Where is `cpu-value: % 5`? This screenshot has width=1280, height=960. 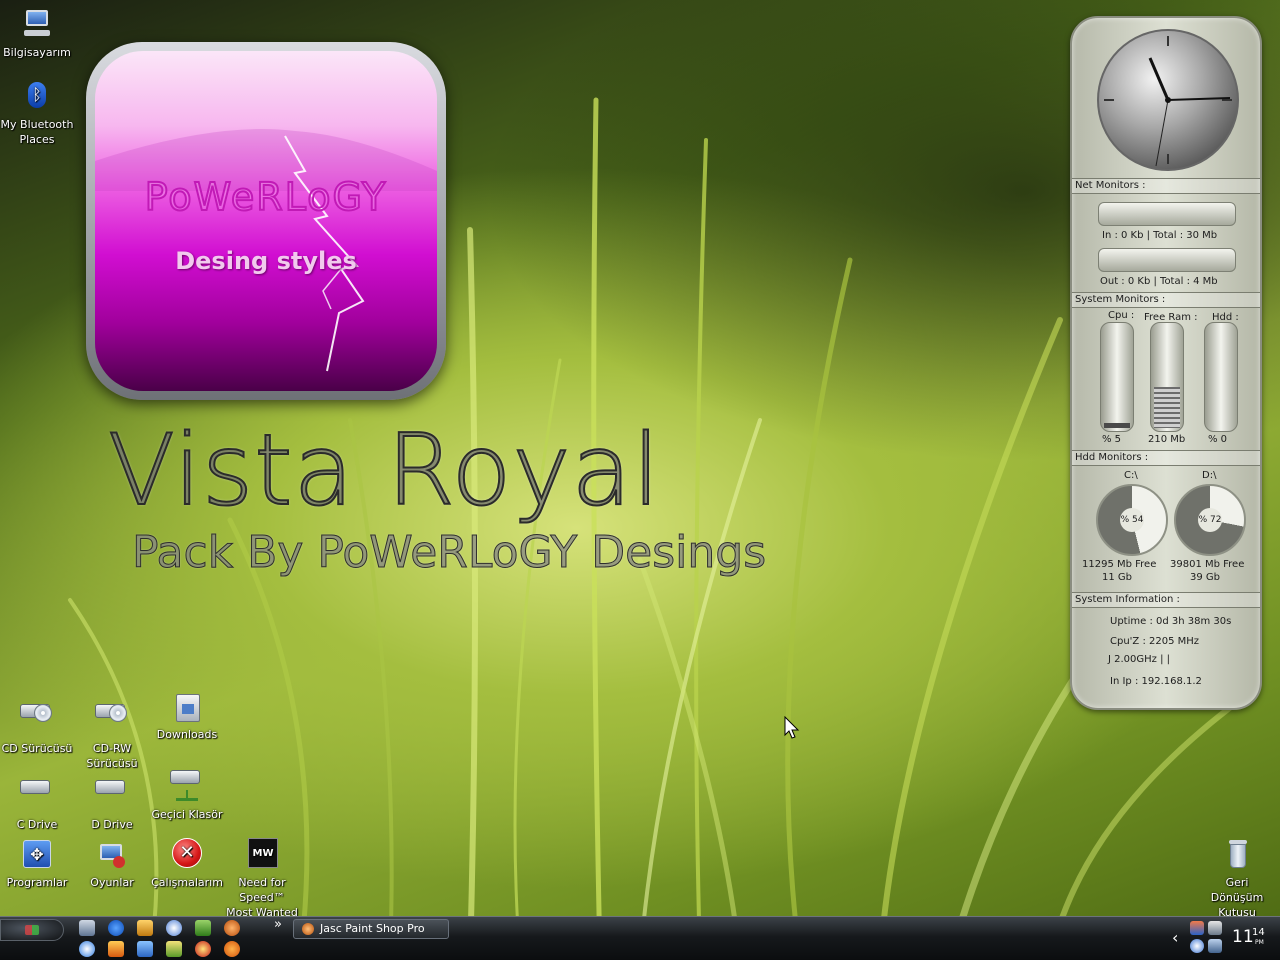 cpu-value: % 5 is located at coordinates (1112, 439).